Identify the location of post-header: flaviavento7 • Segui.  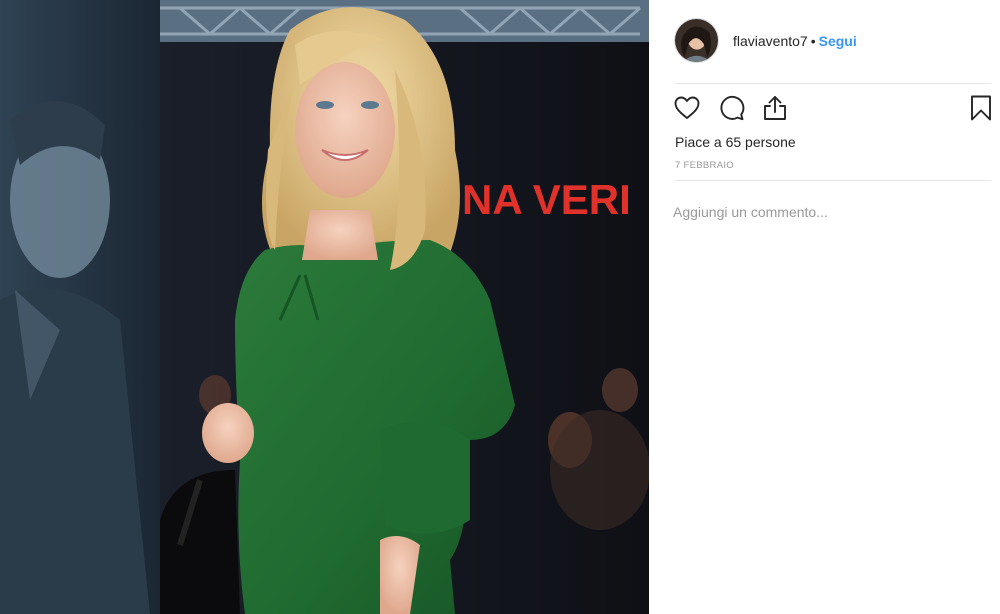
(824, 41).